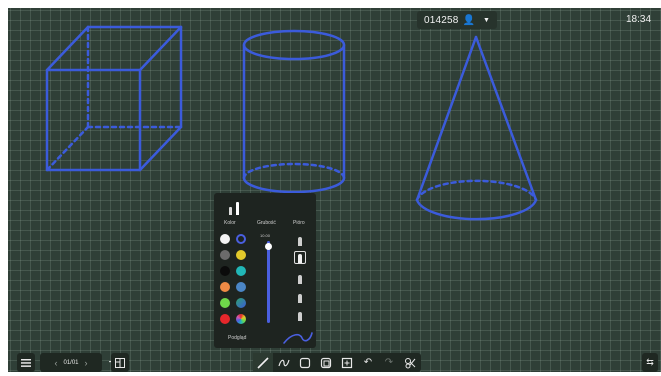 This screenshot has width=661, height=376. I want to click on menu-icon, so click(26, 362).